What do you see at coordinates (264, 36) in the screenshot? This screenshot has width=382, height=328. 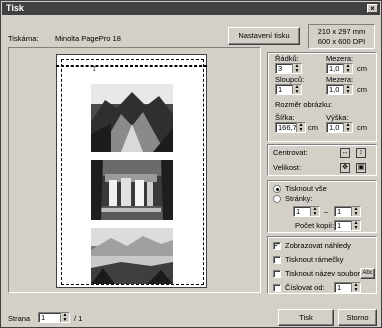 I see `printer-settings-button: Nastavení tisku` at bounding box center [264, 36].